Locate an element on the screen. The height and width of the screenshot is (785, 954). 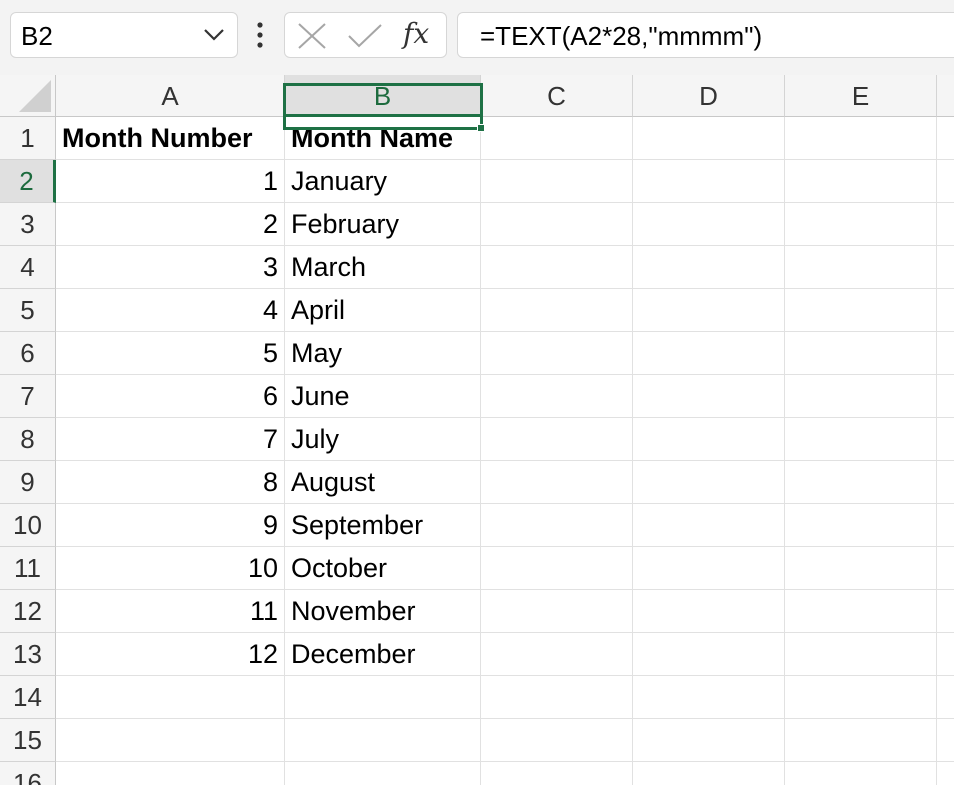
cell-f9 is located at coordinates (945, 482).